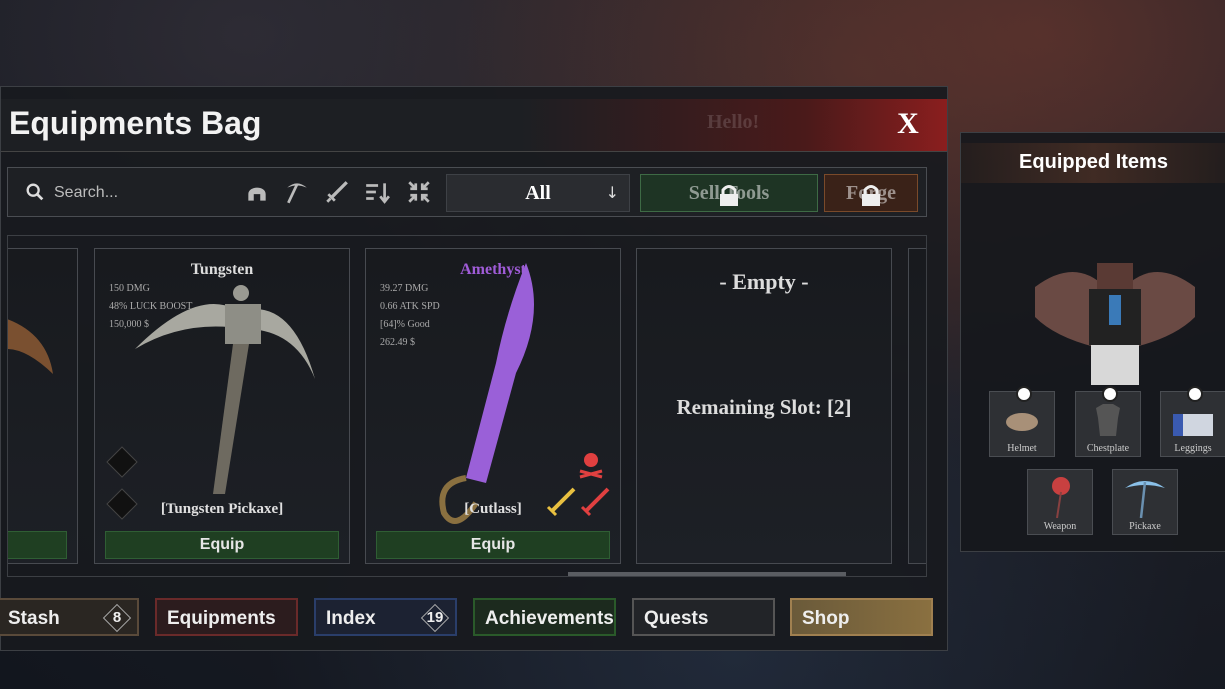  What do you see at coordinates (30, 346) in the screenshot?
I see `item-fragment` at bounding box center [30, 346].